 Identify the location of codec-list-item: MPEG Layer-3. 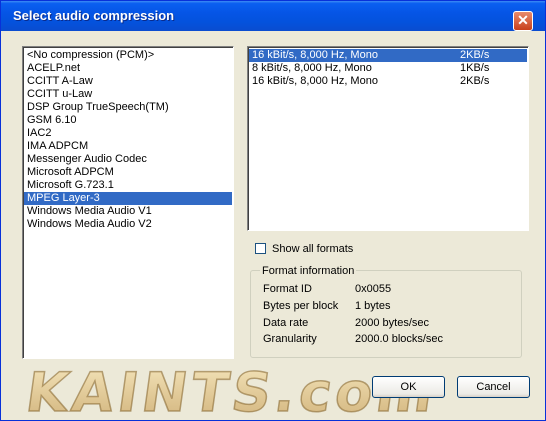
(128, 198).